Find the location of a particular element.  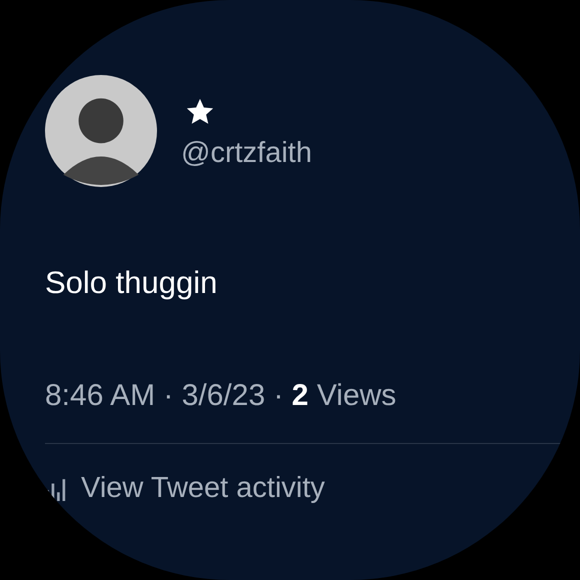

tweet-activity-link: View Tweet activity is located at coordinates (312, 488).